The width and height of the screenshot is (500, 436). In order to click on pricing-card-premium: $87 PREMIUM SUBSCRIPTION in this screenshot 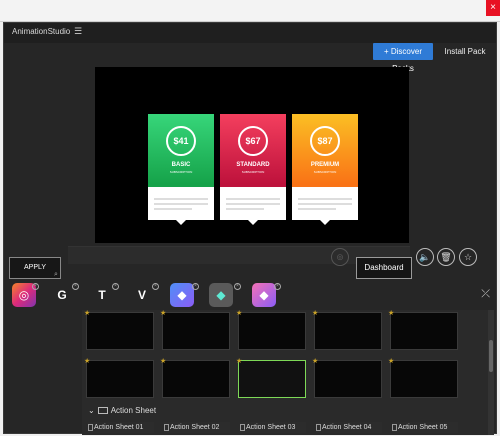, I will do `click(325, 169)`.